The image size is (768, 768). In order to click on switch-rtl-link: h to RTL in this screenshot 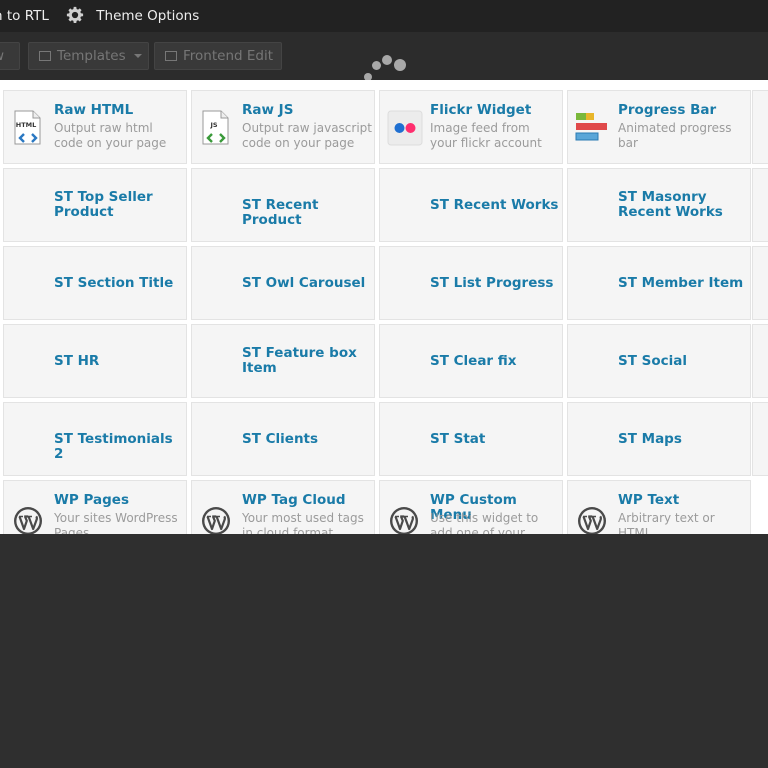, I will do `click(24, 16)`.